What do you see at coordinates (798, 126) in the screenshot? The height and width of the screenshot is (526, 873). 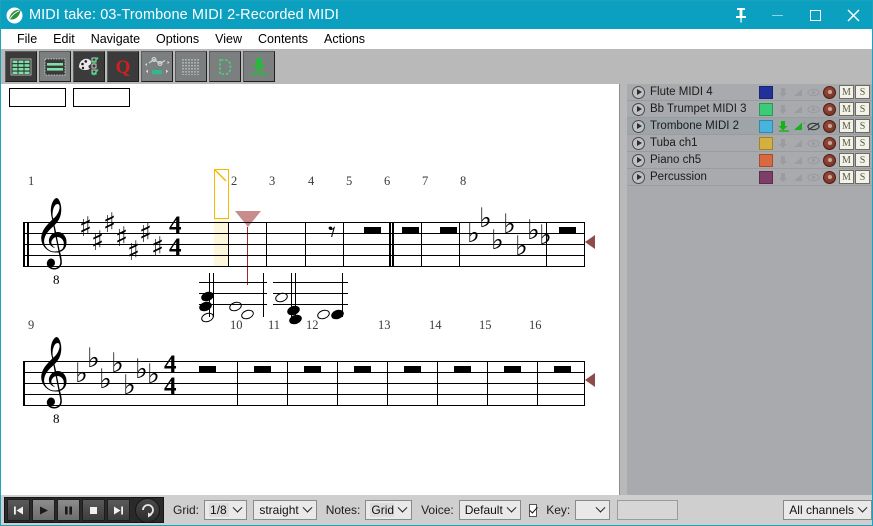 I see `volume-ramp-icon: 1` at bounding box center [798, 126].